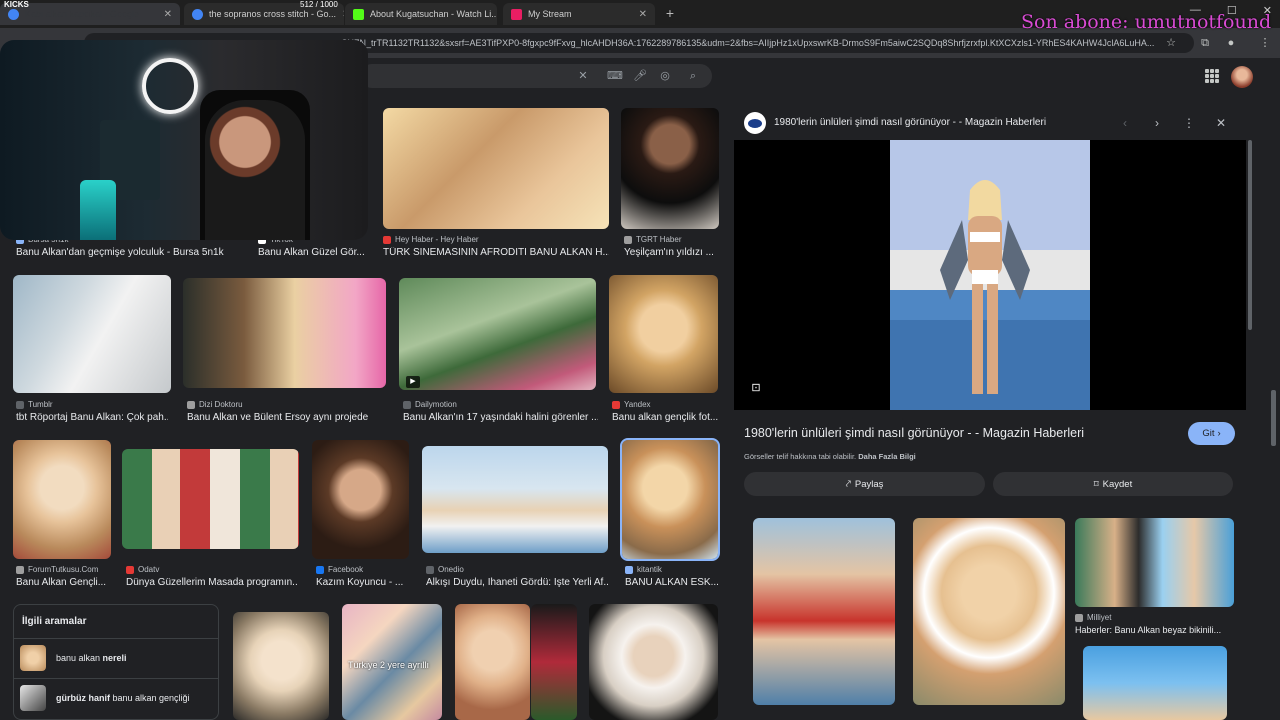 The height and width of the screenshot is (720, 1280). Describe the element at coordinates (98, 210) in the screenshot. I see `microphone` at that location.